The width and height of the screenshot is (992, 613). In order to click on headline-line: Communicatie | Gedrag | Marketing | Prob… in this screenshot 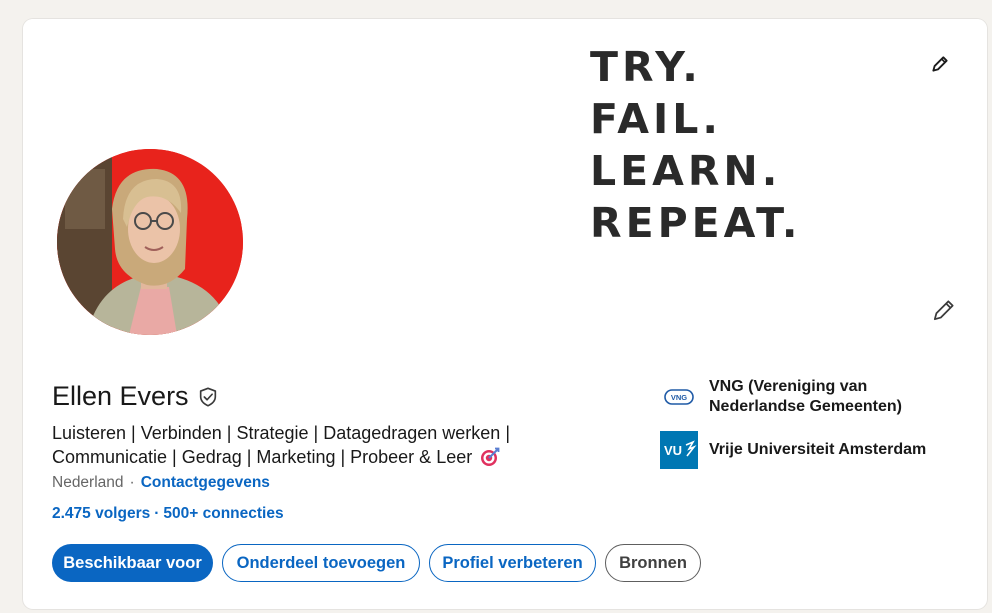, I will do `click(312, 457)`.